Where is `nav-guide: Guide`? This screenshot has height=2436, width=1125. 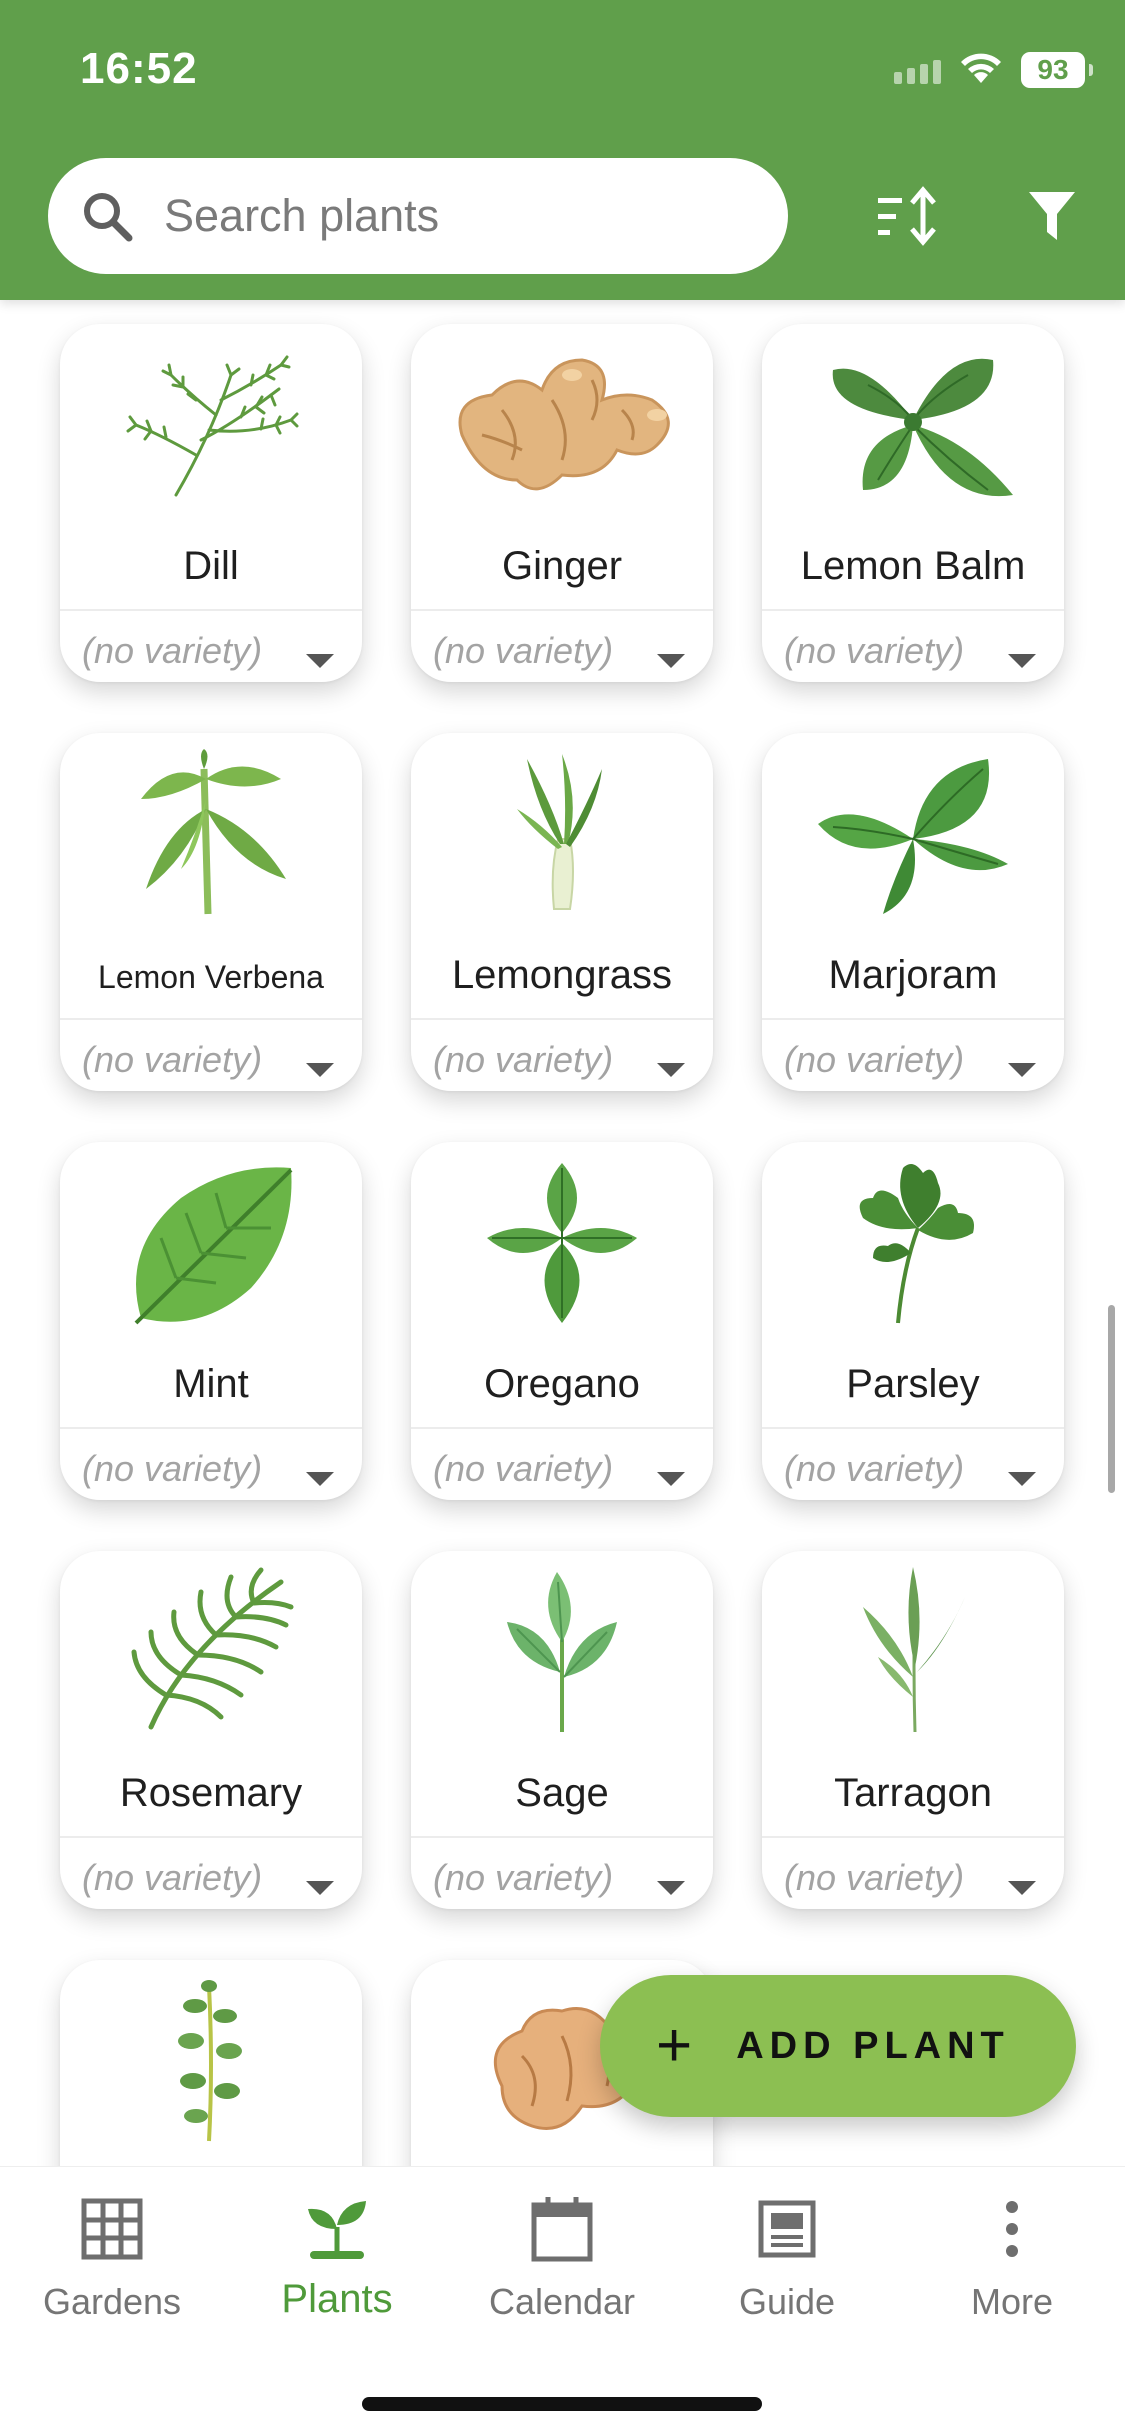
nav-guide: Guide is located at coordinates (787, 2256).